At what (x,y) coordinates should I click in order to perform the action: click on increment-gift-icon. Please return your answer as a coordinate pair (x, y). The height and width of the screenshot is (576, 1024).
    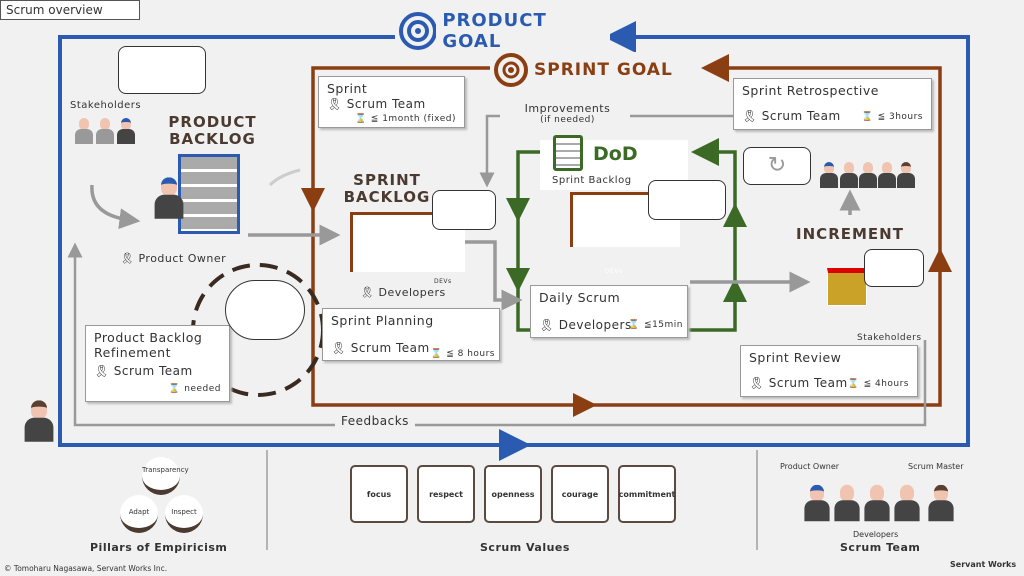
    Looking at the image, I should click on (847, 287).